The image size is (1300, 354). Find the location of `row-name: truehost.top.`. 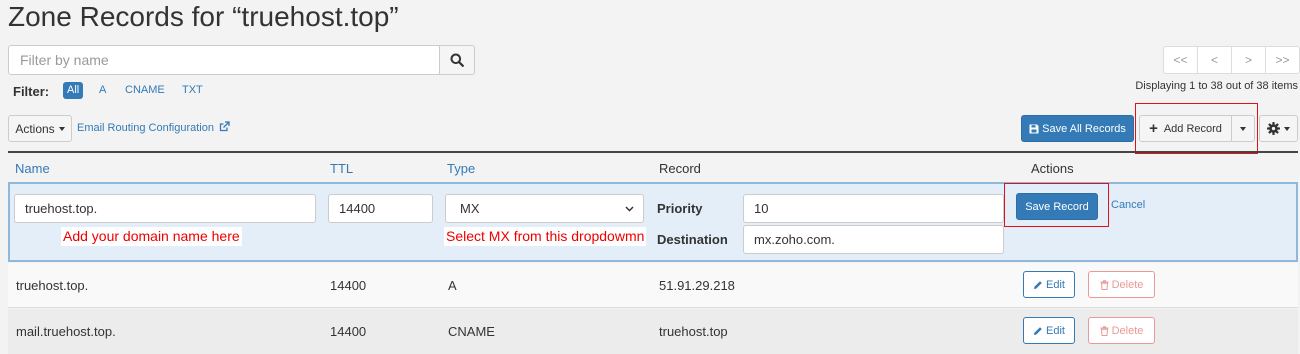

row-name: truehost.top. is located at coordinates (52, 285).